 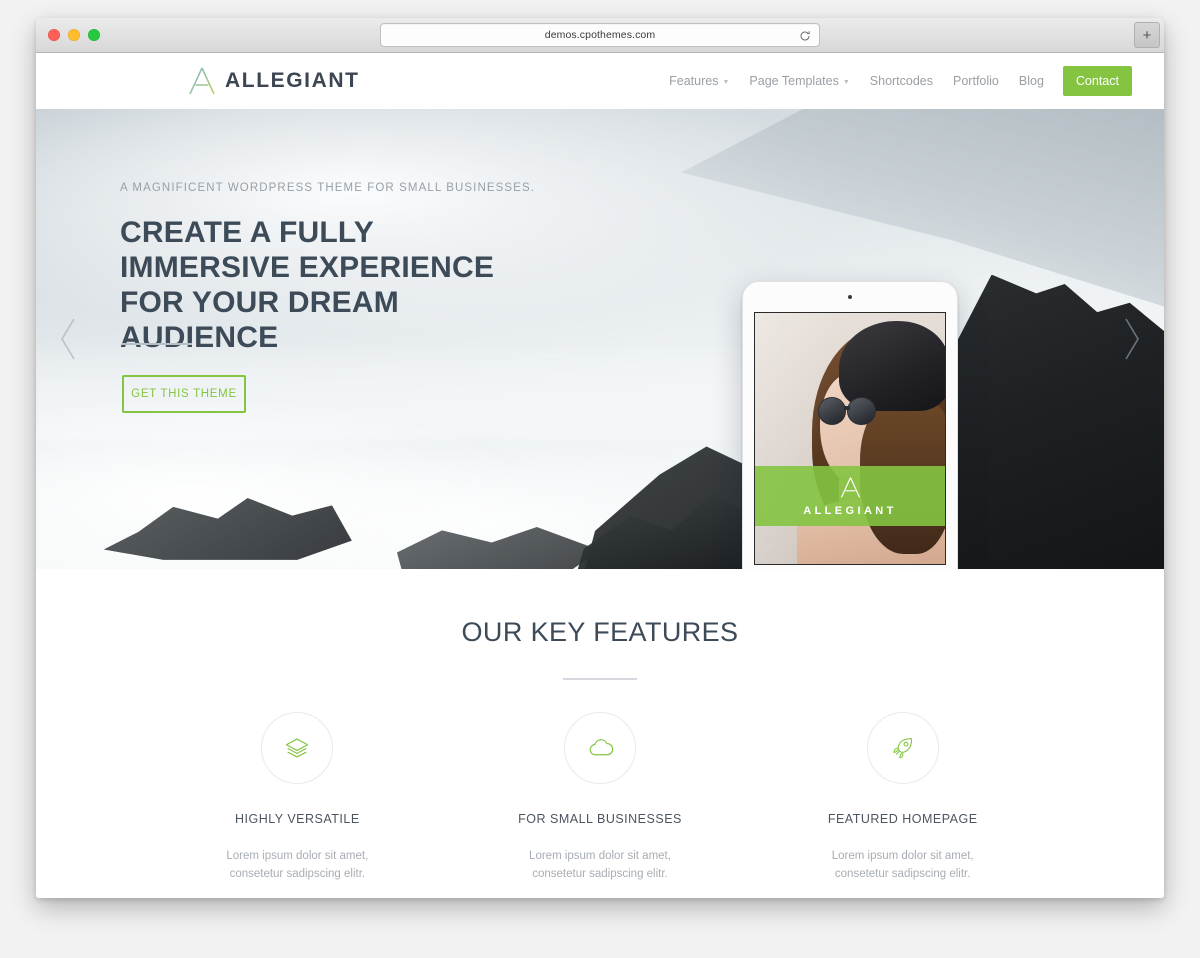 I want to click on nav-item-blog: Blog, so click(x=1031, y=81).